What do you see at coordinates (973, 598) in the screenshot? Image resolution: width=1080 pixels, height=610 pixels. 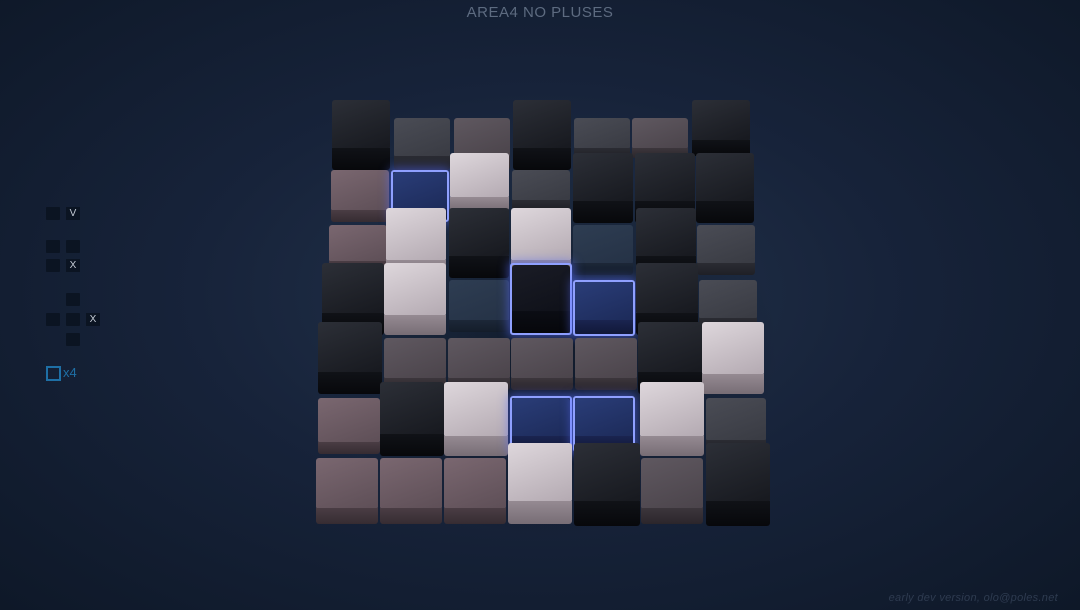 I see `version-footer: early dev version, olo@poles.net` at bounding box center [973, 598].